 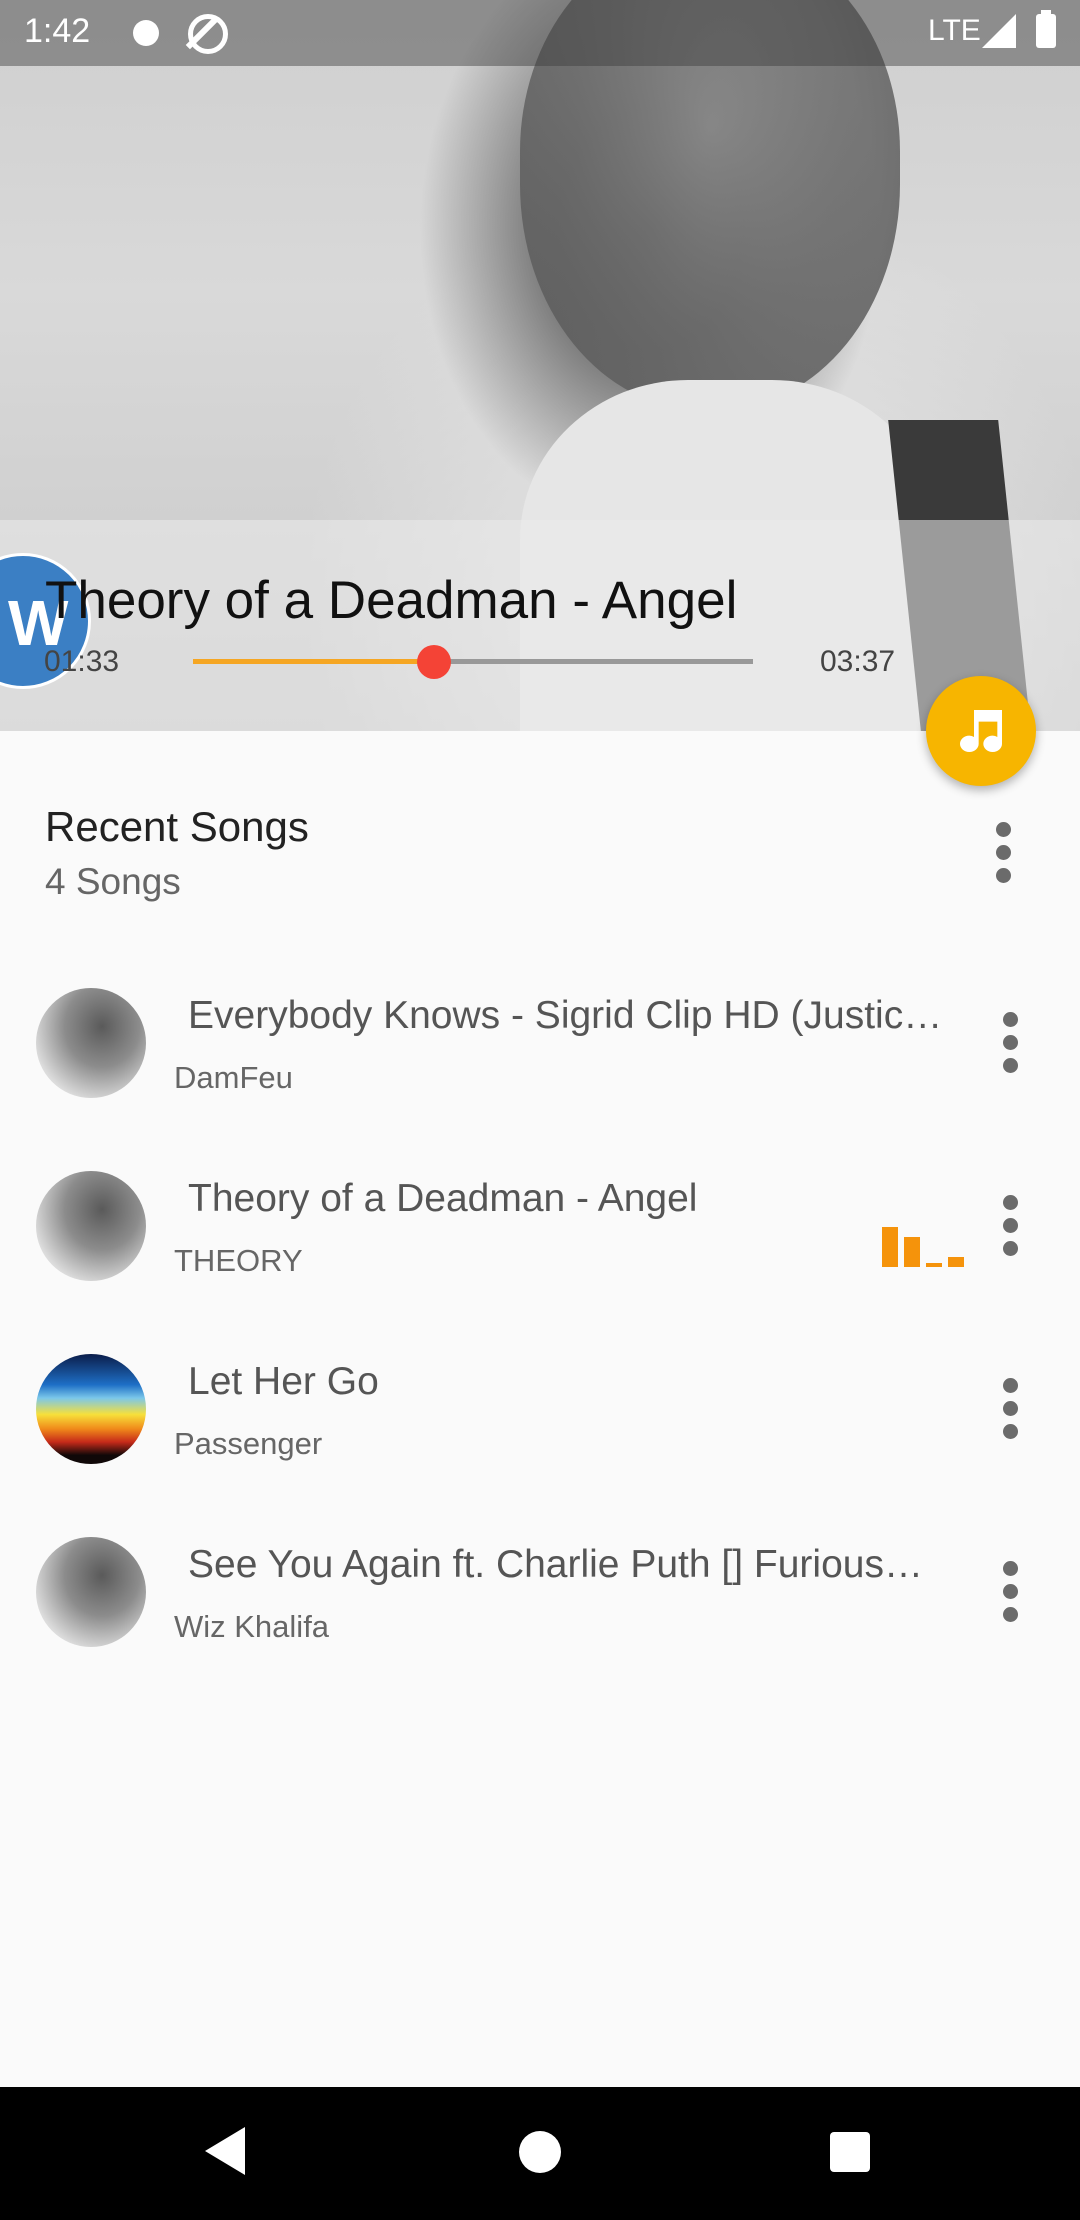 What do you see at coordinates (999, 31) in the screenshot?
I see `signal-icon` at bounding box center [999, 31].